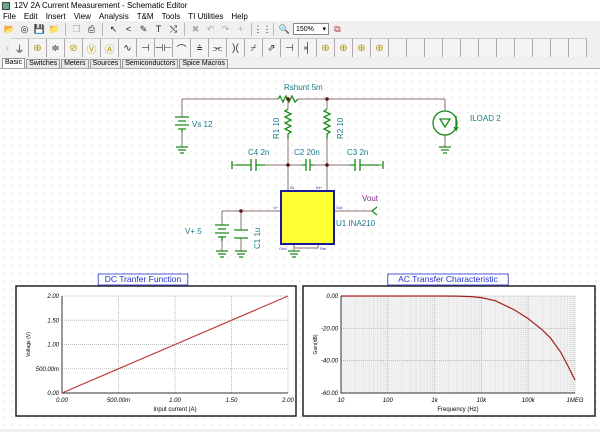 Image resolution: width=600 pixels, height=432 pixels. I want to click on y-tick-label: 1.50, so click(53, 321).